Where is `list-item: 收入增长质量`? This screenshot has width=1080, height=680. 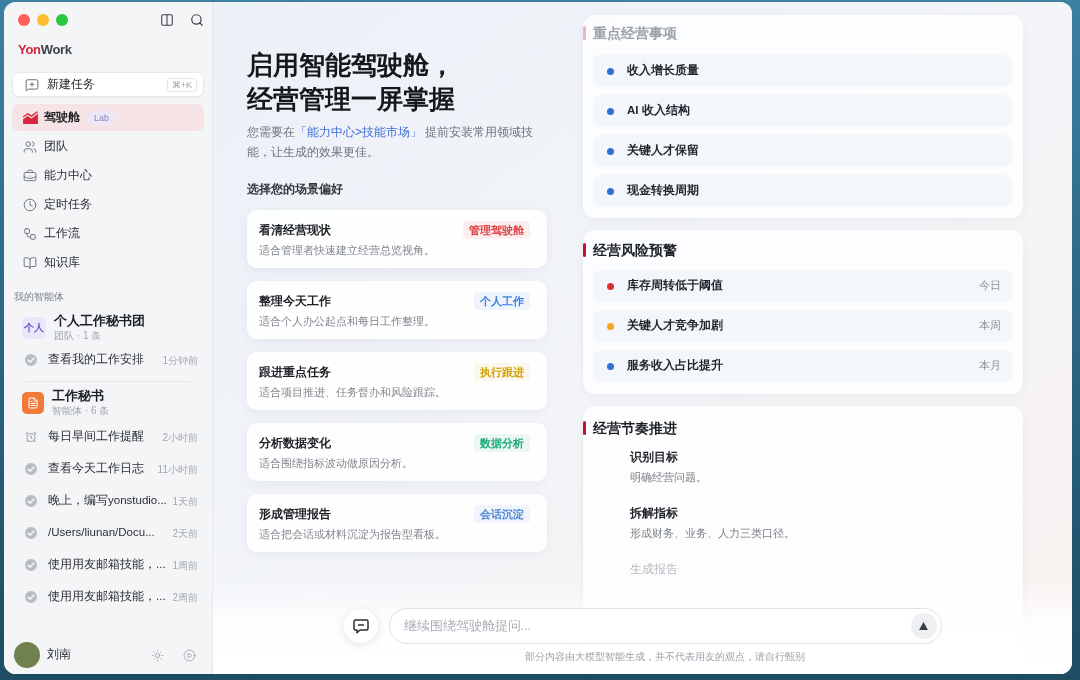
list-item: 收入增长质量 is located at coordinates (802, 71).